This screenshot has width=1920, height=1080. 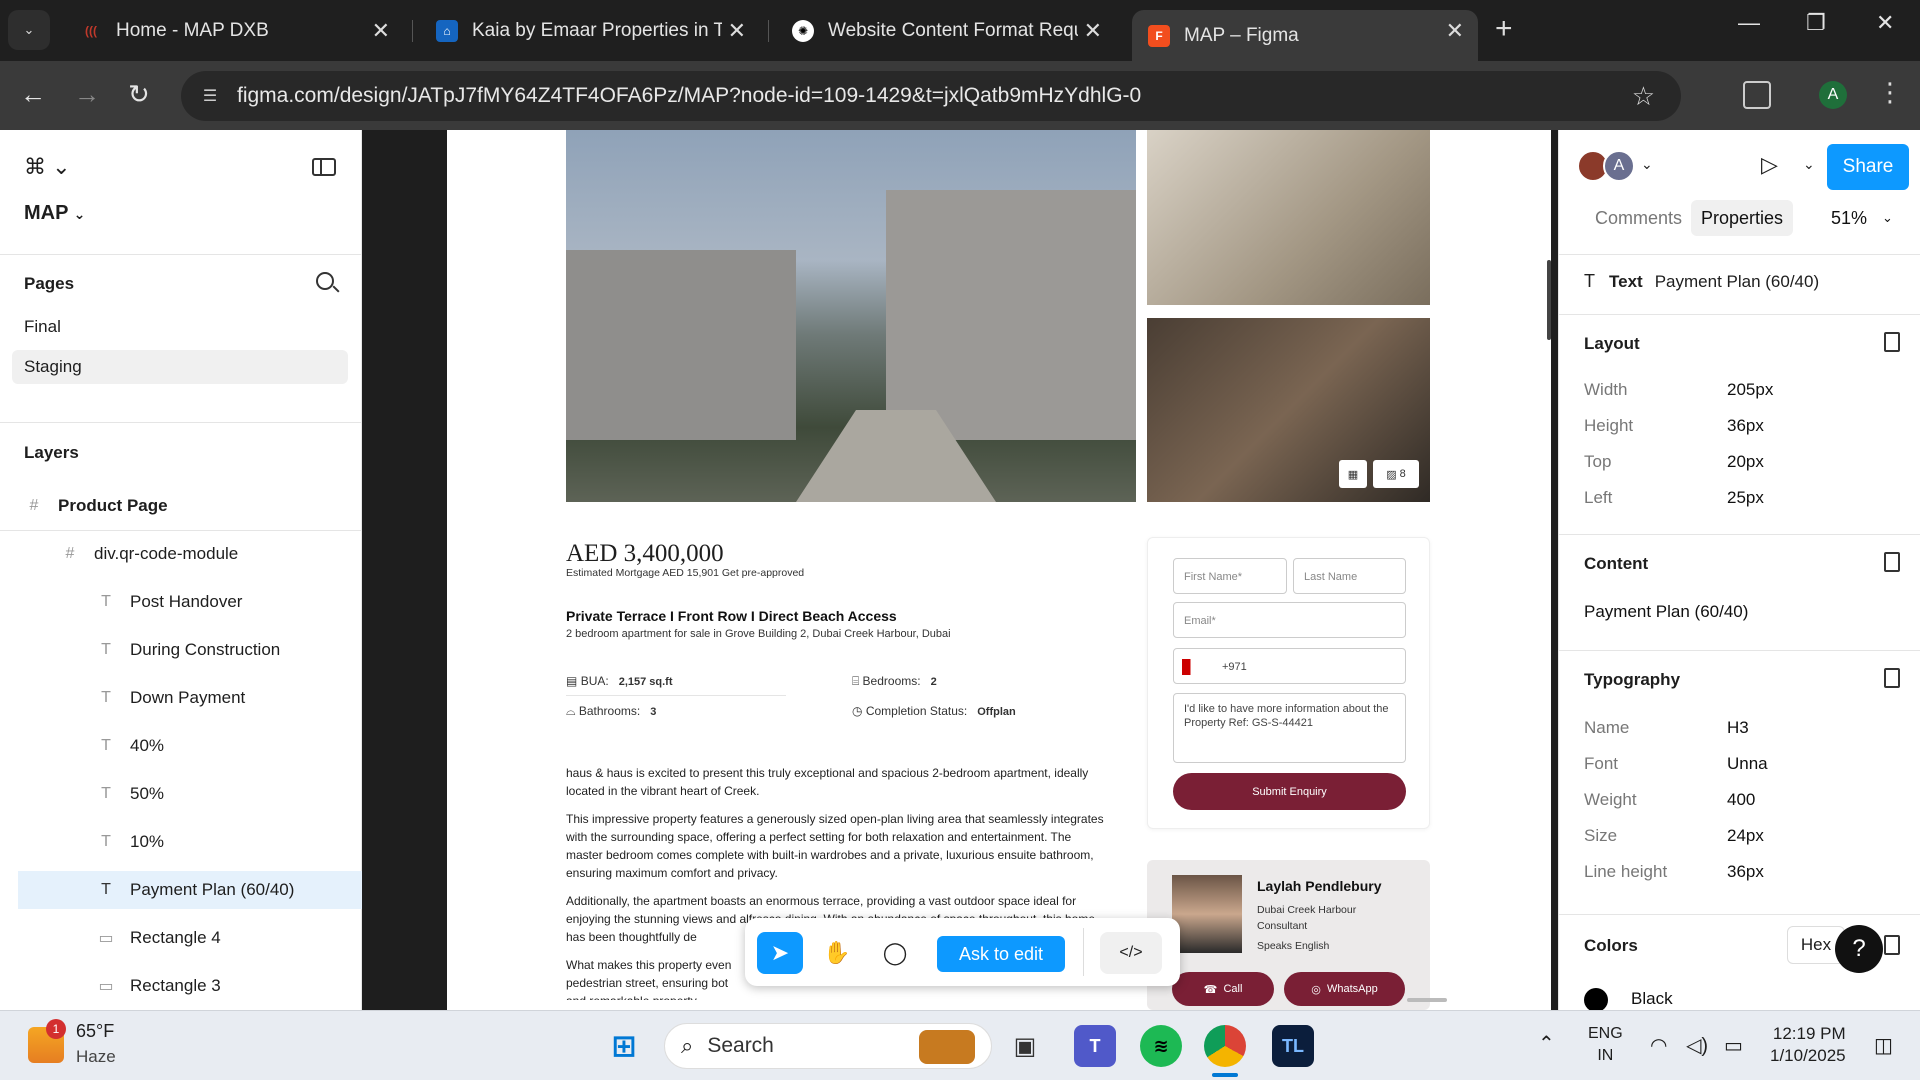 What do you see at coordinates (188, 650) in the screenshot?
I see `layer-during-construction: T During Construction` at bounding box center [188, 650].